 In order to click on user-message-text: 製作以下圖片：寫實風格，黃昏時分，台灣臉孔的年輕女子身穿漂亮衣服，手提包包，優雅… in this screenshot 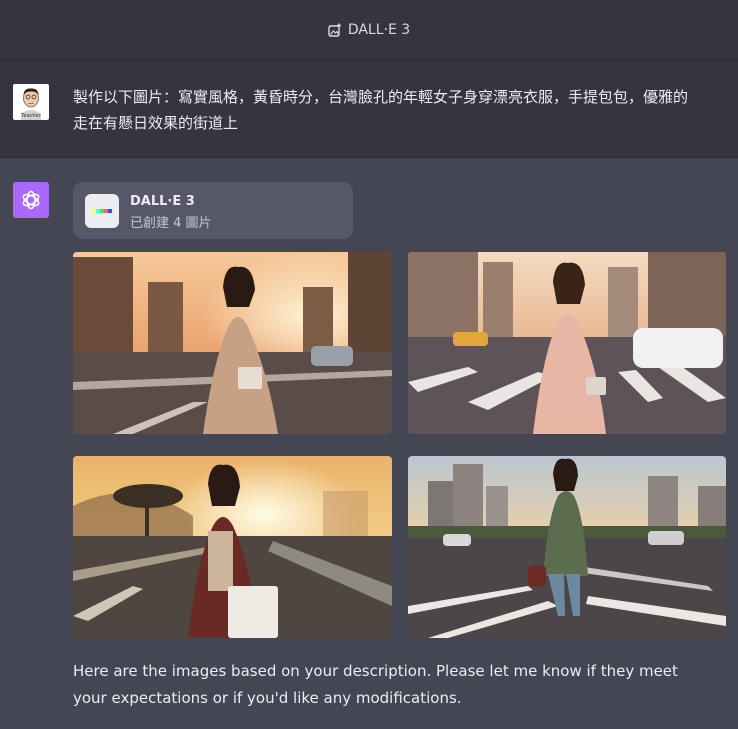, I will do `click(381, 110)`.